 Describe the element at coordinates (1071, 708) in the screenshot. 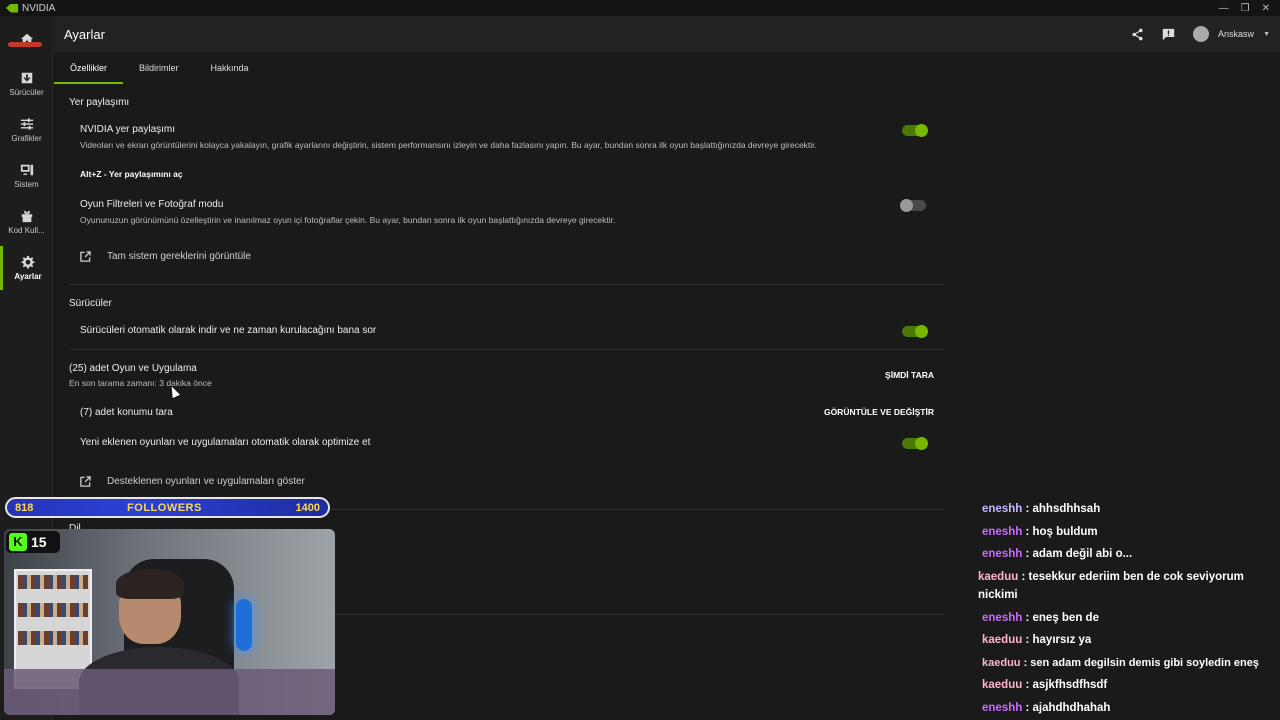

I see `chat-text: ajahdhdhahah` at that location.